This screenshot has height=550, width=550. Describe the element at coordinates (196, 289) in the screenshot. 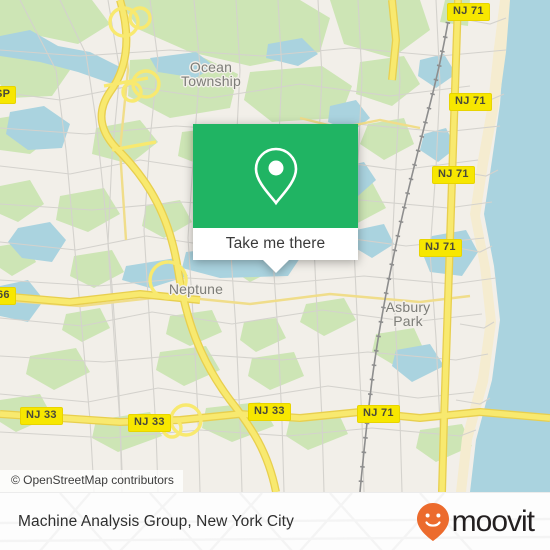

I see `place-label-neptune: Neptune` at that location.